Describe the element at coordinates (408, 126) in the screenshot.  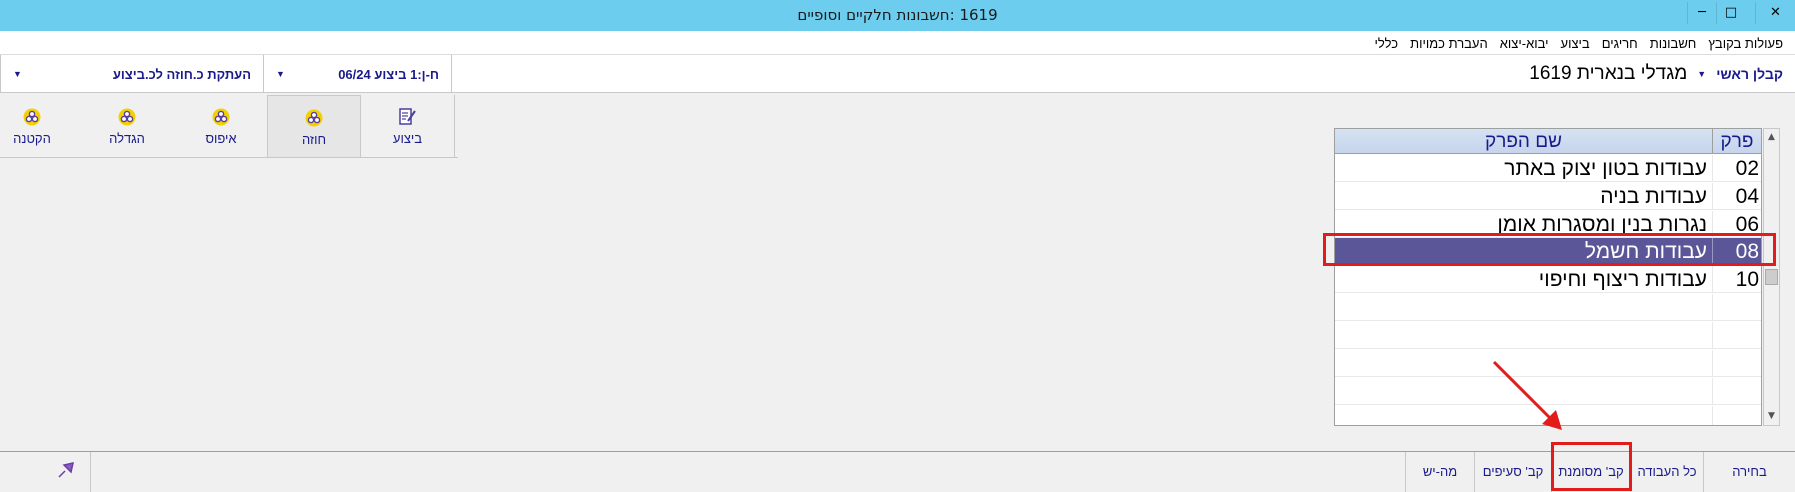
I see `tool-execution-button: ביצוע` at that location.